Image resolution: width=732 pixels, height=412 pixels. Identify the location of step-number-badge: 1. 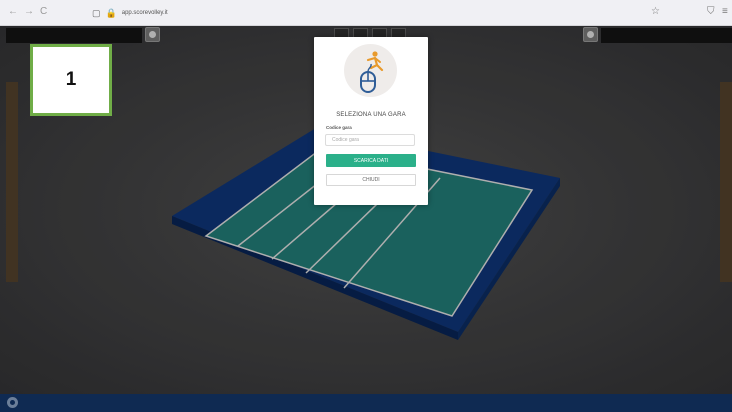
(71, 80).